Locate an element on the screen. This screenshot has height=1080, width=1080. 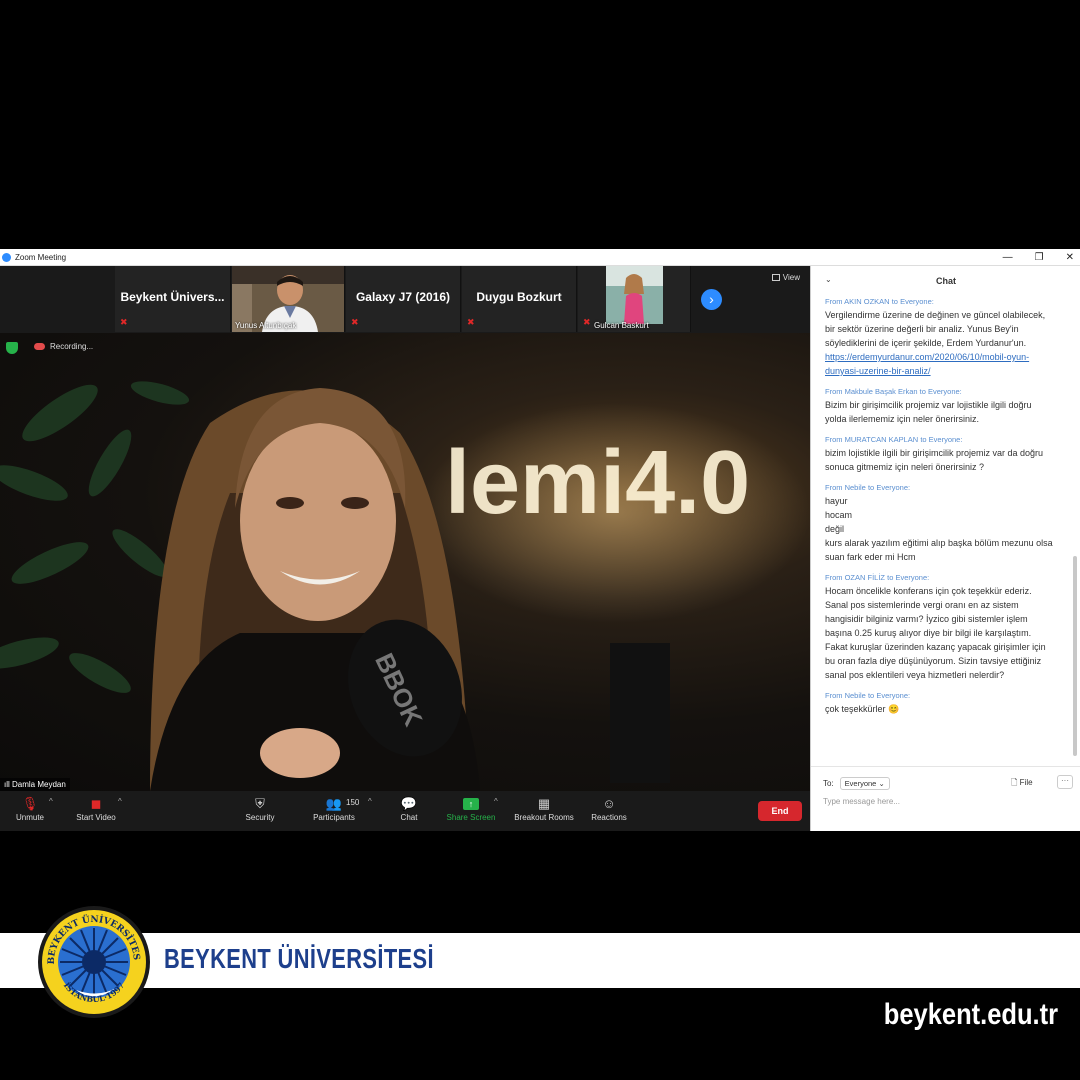
participant-tile: Yunus Altunbıçak is located at coordinates (288, 299).